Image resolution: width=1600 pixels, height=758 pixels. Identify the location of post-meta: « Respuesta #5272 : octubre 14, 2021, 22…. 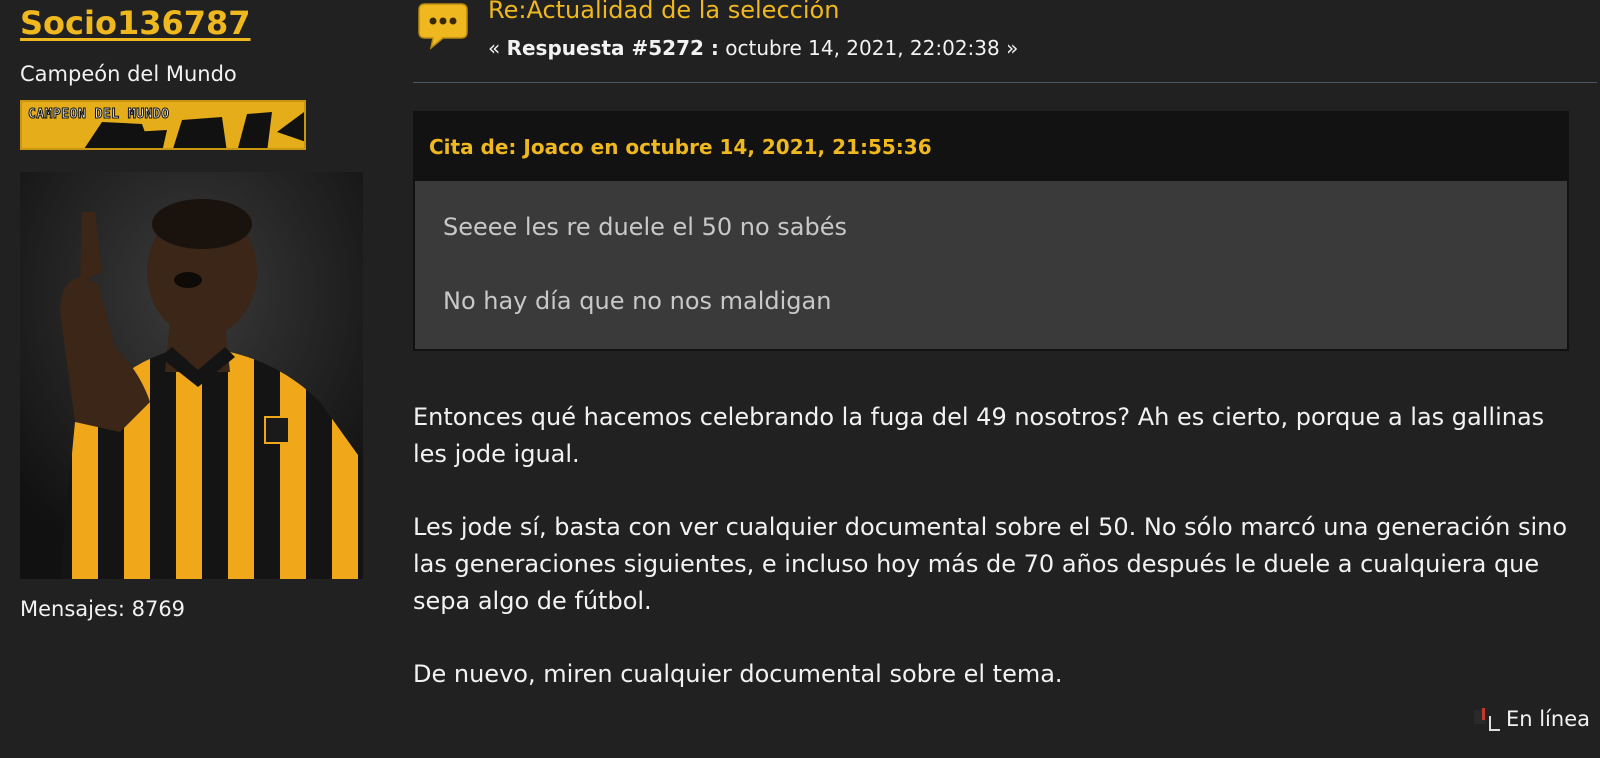
(753, 48).